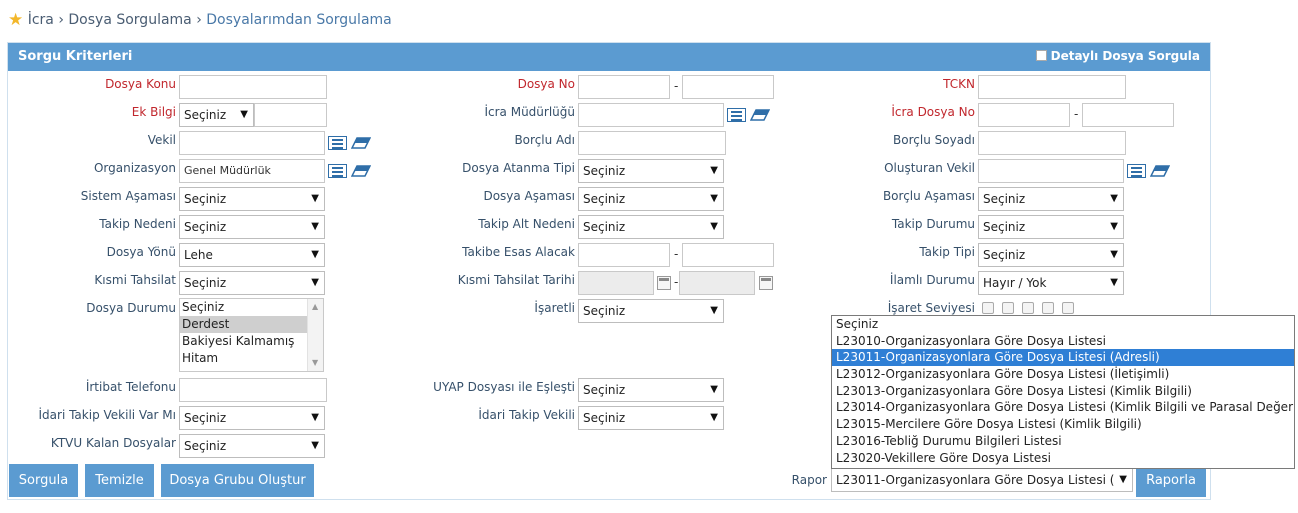  What do you see at coordinates (75, 56) in the screenshot?
I see `panel-title: Sorgu Kriterleri` at bounding box center [75, 56].